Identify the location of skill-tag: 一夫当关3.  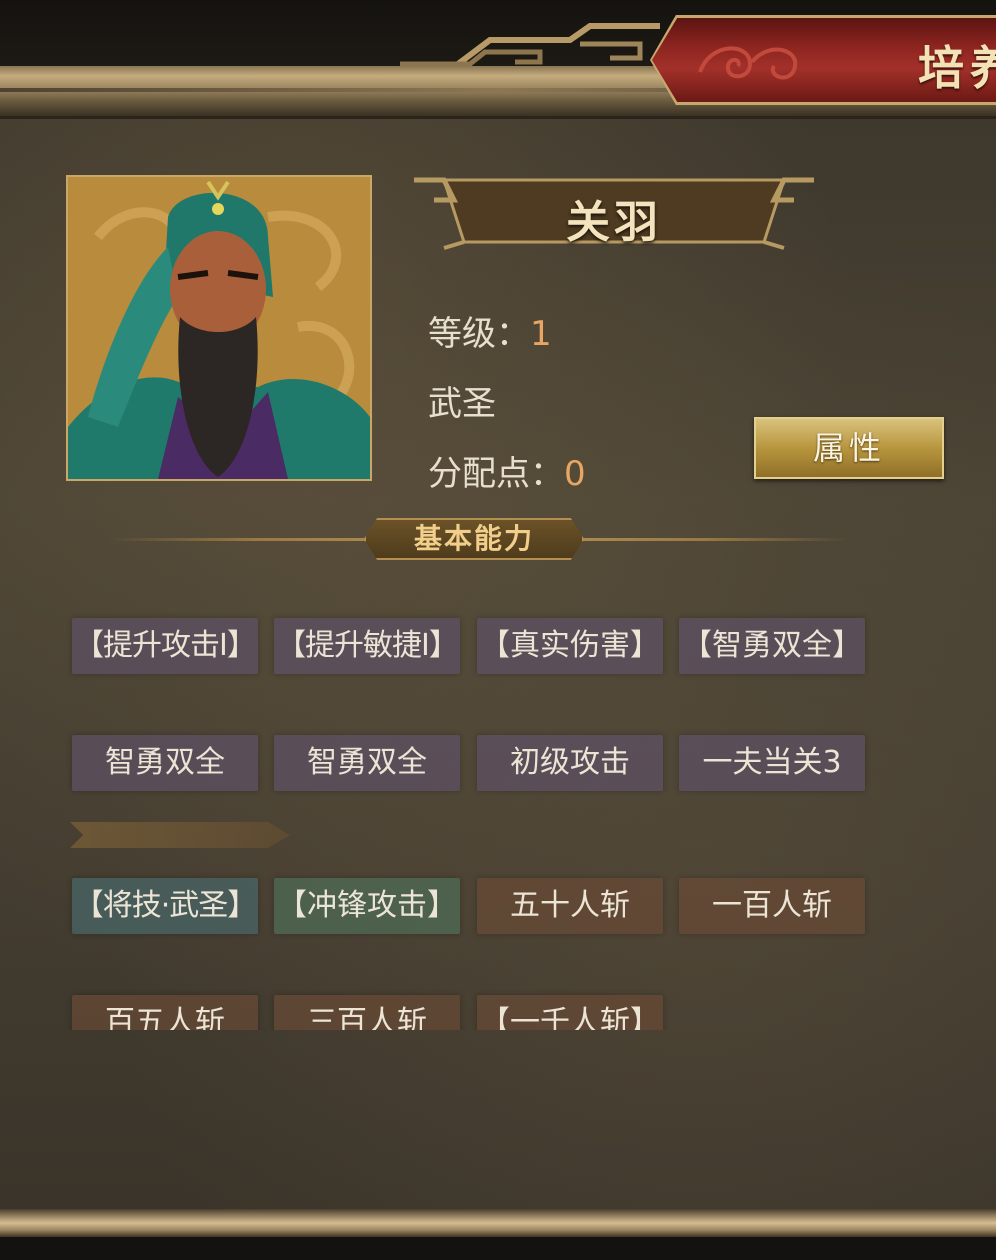
(772, 763).